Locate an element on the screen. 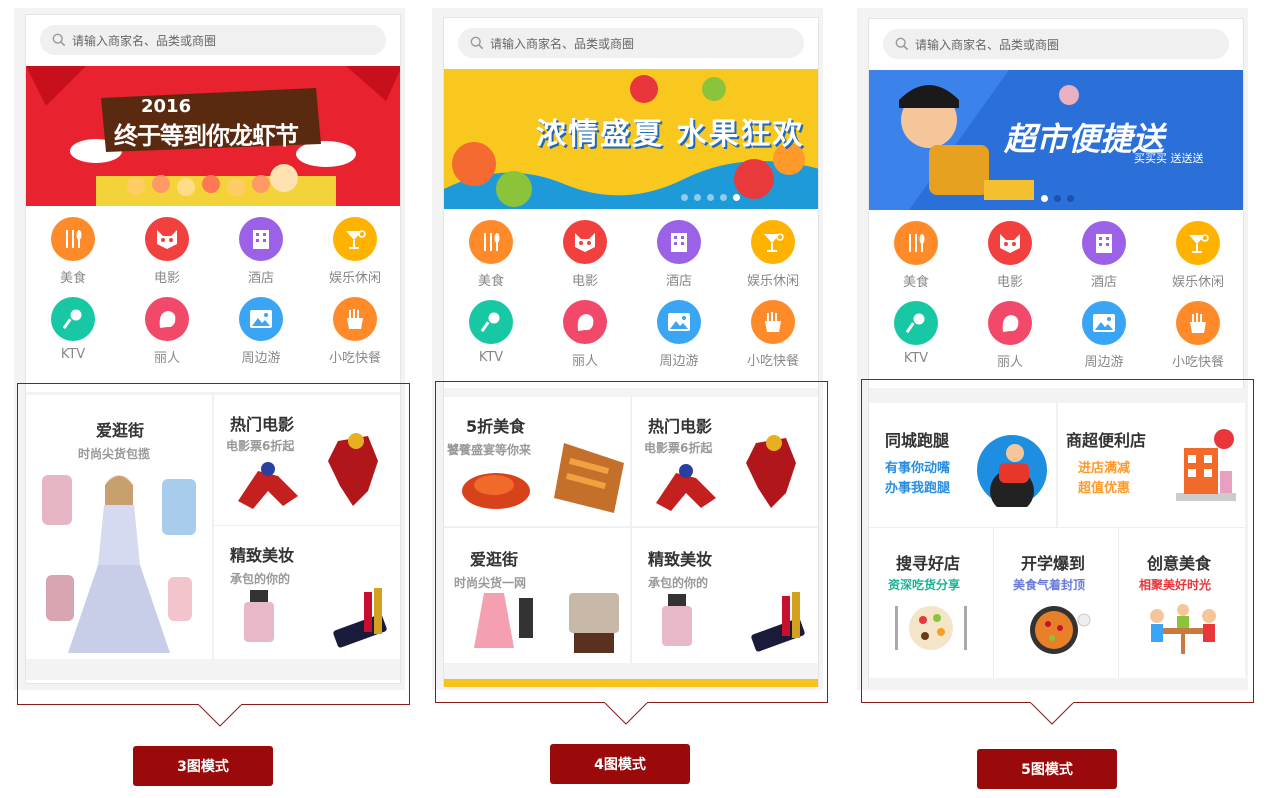 This screenshot has width=1269, height=798. mode-label-button: 5图模式 is located at coordinates (1047, 769).